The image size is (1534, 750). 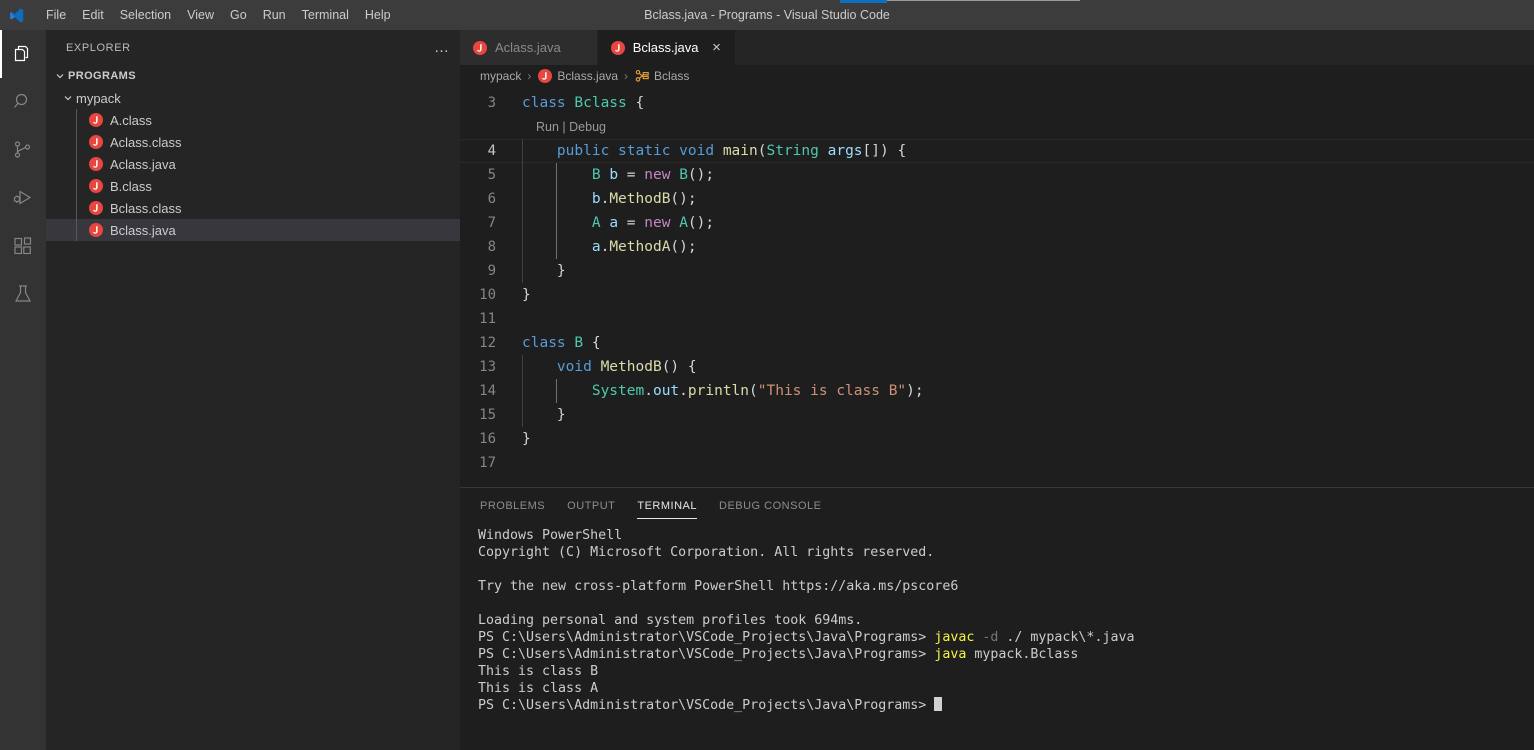 I want to click on tree-file-aclass-class: Aclass.class, so click(x=253, y=142).